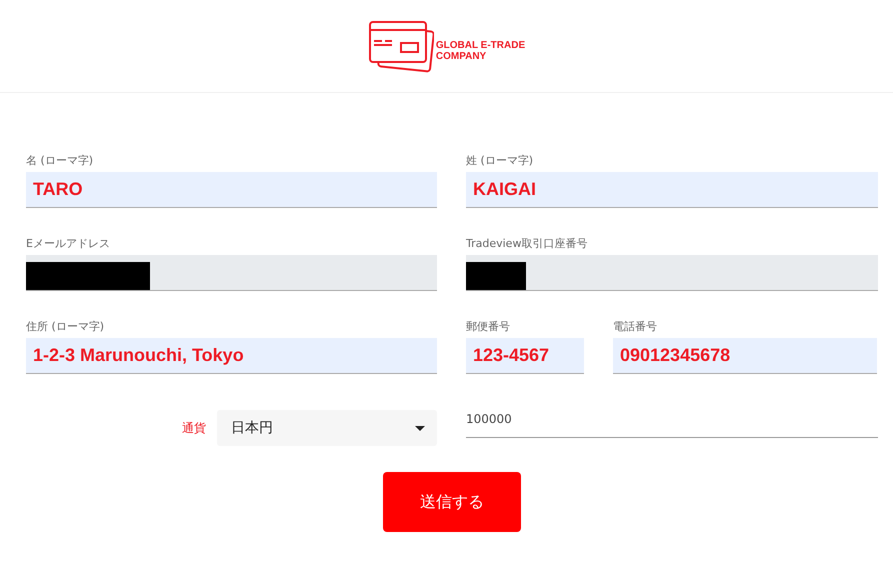  Describe the element at coordinates (488, 326) in the screenshot. I see `field-label: 郵便番号` at that location.